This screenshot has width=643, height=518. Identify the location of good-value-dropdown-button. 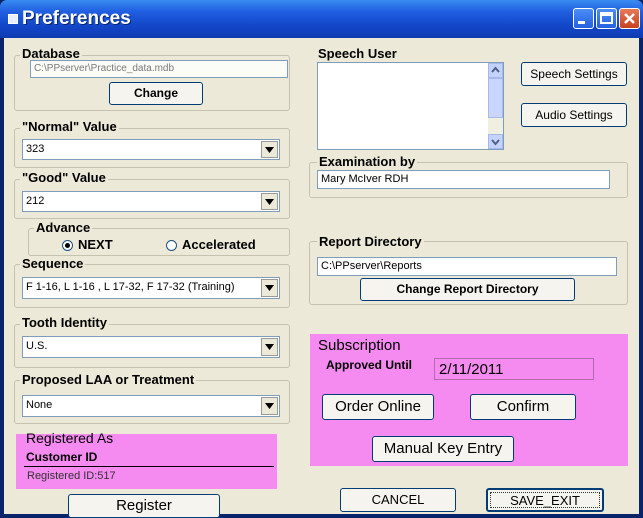
(269, 201).